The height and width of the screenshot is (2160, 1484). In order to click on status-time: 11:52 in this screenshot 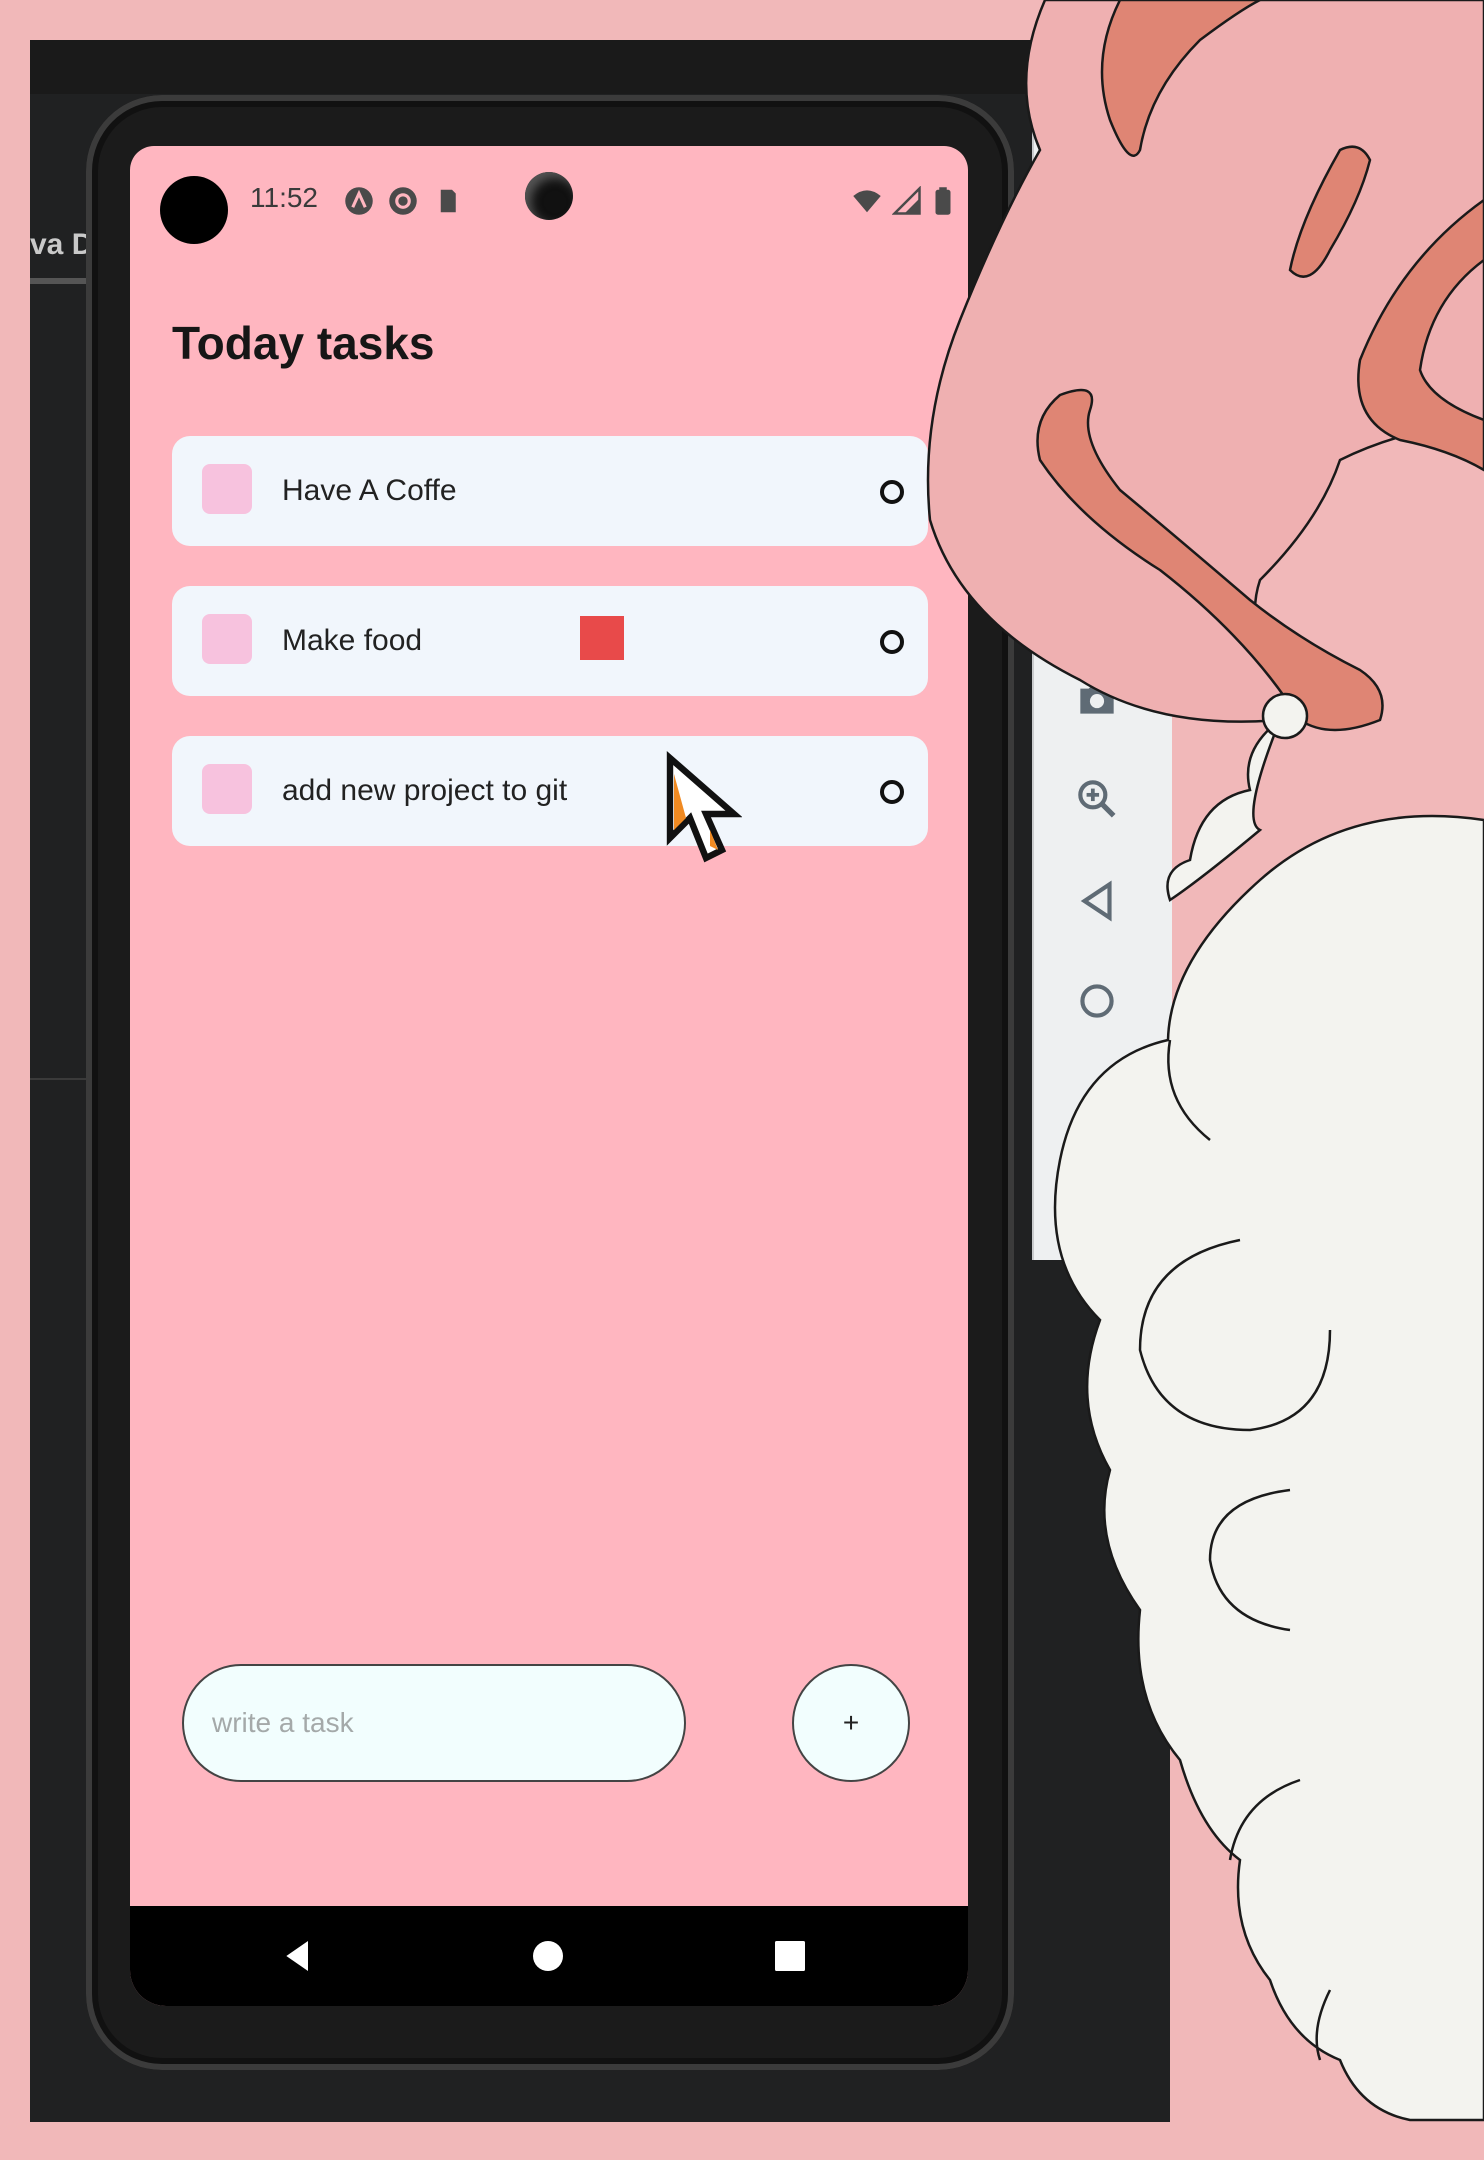, I will do `click(284, 197)`.